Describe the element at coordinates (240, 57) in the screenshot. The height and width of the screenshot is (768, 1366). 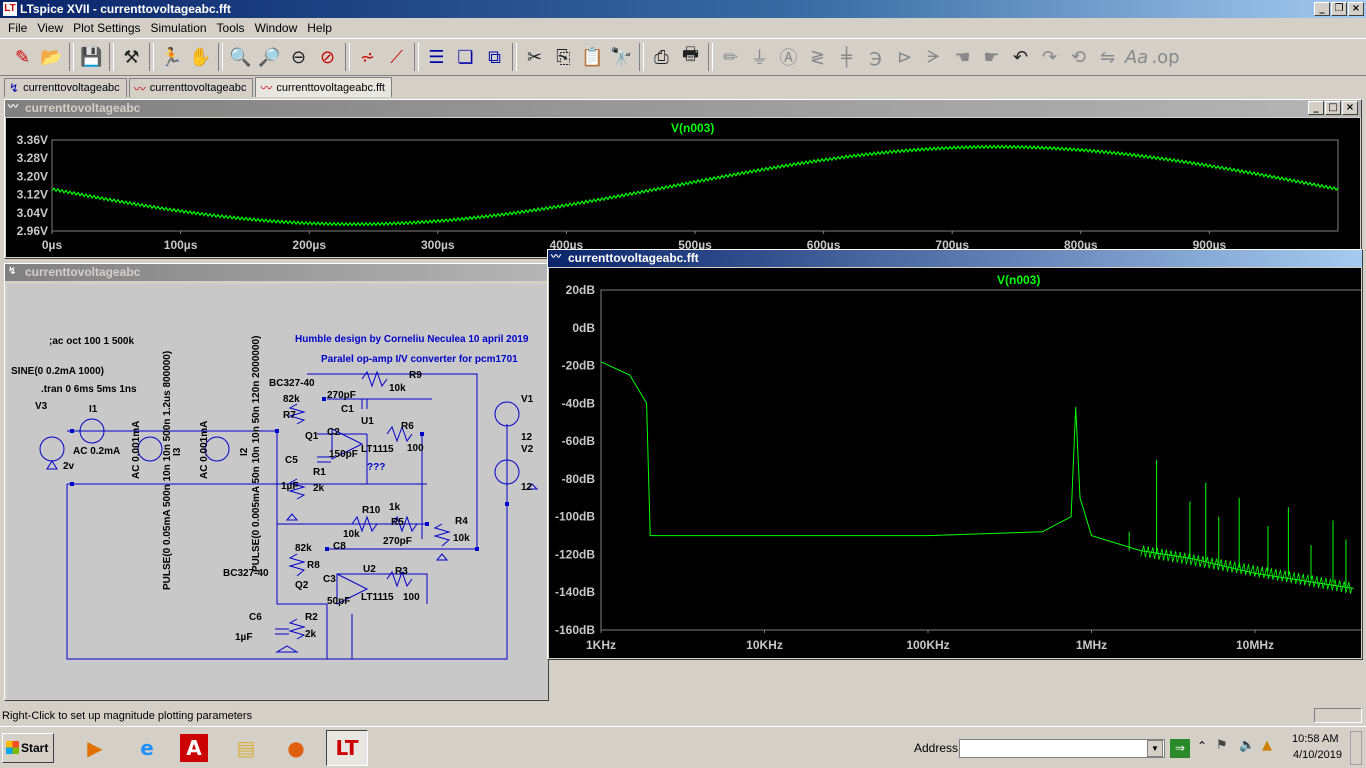
I see `zoom-in-icon: 🔍` at that location.